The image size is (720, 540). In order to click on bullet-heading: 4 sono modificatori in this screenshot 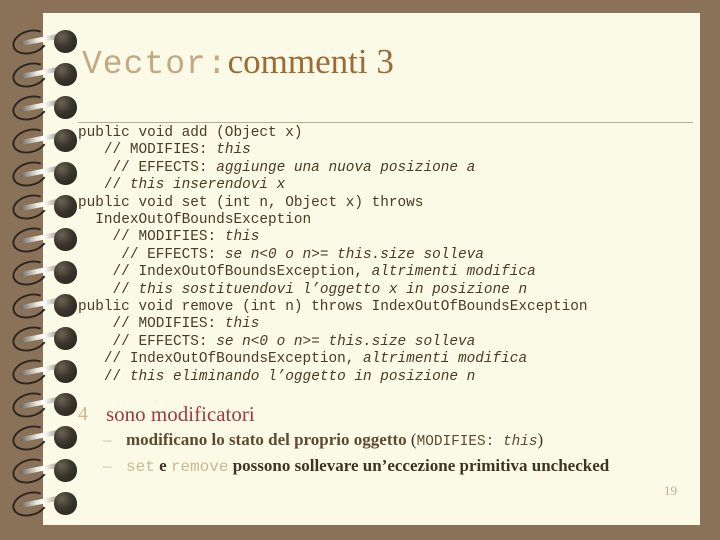, I will do `click(378, 414)`.